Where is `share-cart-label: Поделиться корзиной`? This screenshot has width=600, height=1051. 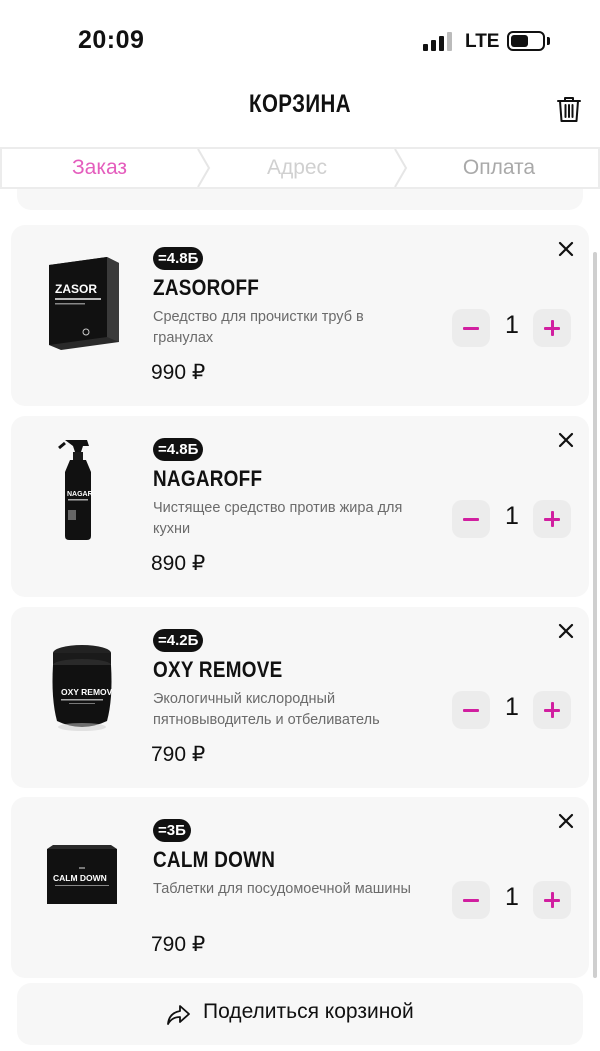 share-cart-label: Поделиться корзиной is located at coordinates (308, 1011).